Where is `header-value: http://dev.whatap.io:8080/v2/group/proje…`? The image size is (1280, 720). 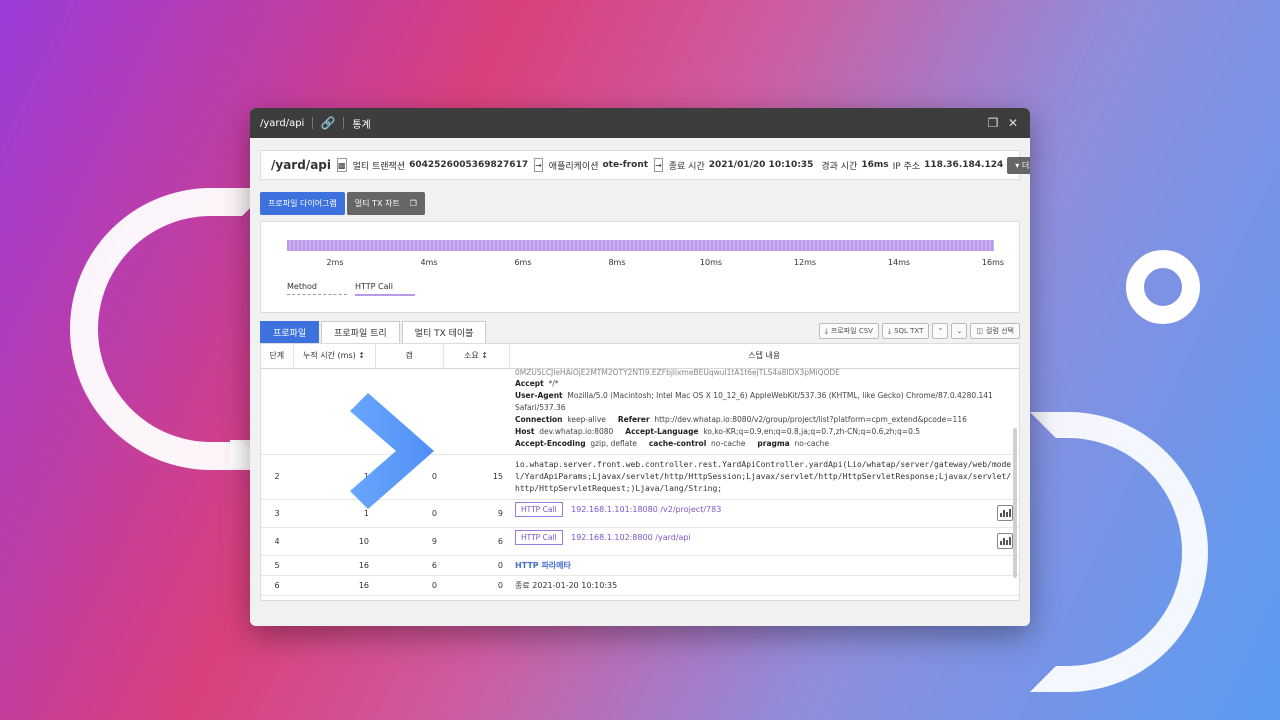
header-value: http://dev.whatap.io:8080/v2/group/proje… is located at coordinates (810, 419).